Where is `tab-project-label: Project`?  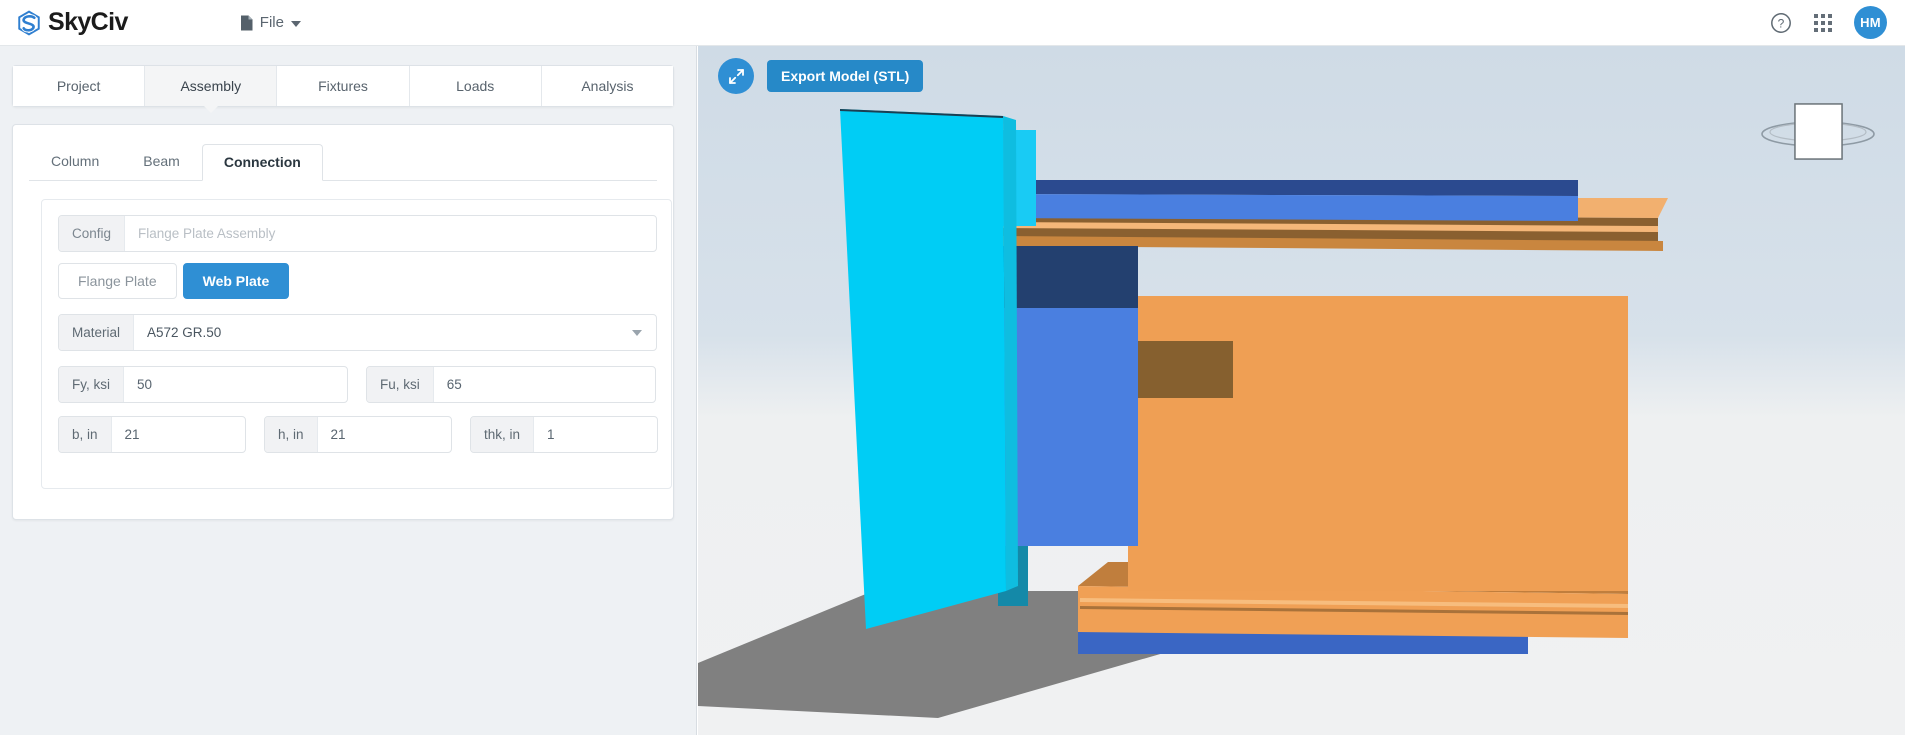
tab-project-label: Project is located at coordinates (78, 86).